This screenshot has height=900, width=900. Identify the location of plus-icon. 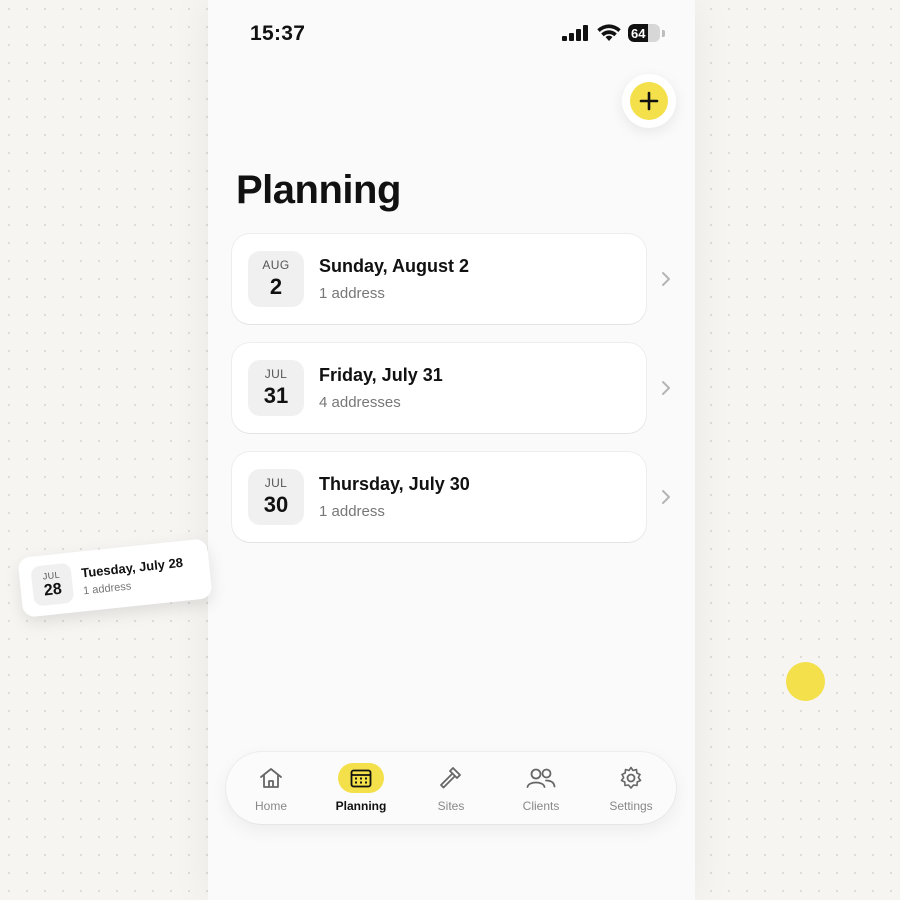
(649, 101).